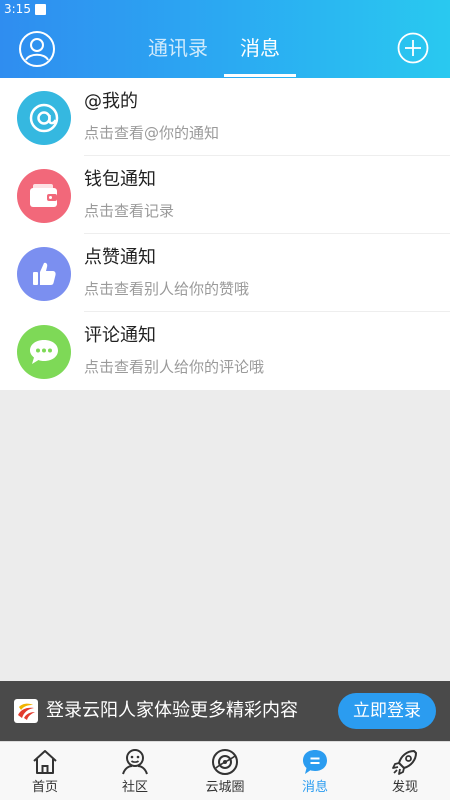 The width and height of the screenshot is (450, 800). What do you see at coordinates (45, 762) in the screenshot?
I see `home-icon` at bounding box center [45, 762].